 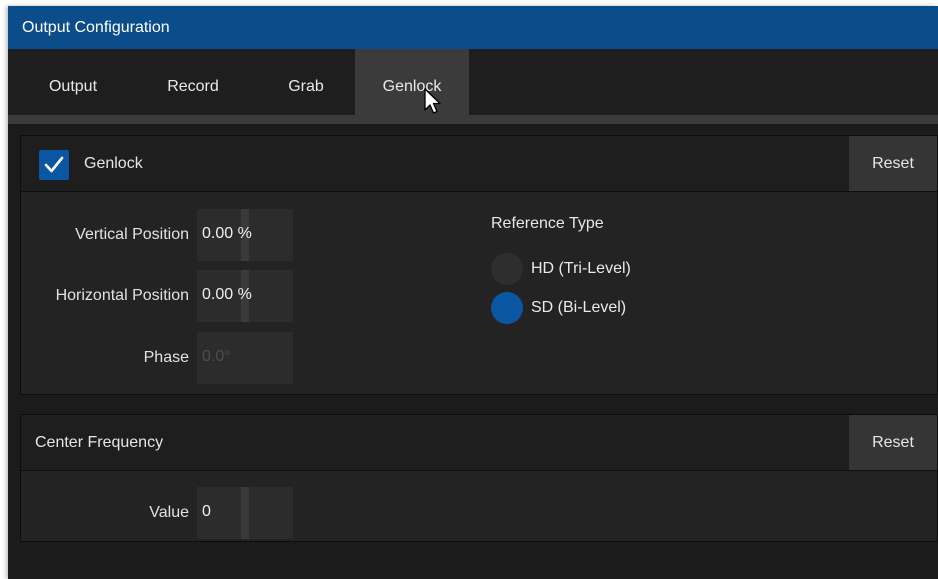 I want to click on phase-label: Phase, so click(x=166, y=357).